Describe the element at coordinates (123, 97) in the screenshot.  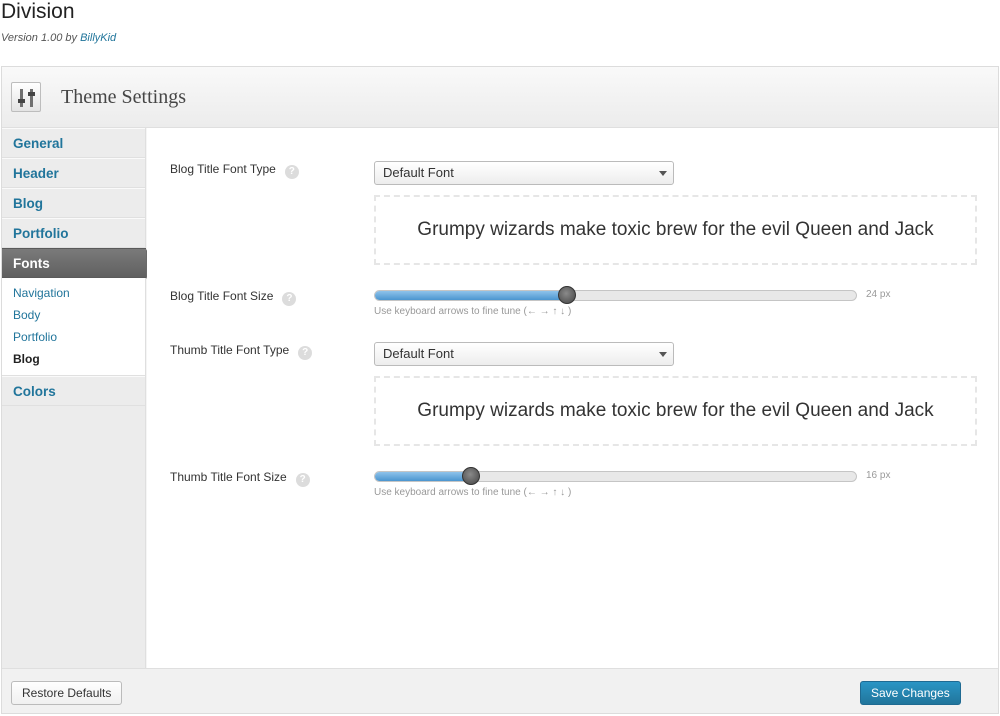
I see `panel-title: Theme Settings` at that location.